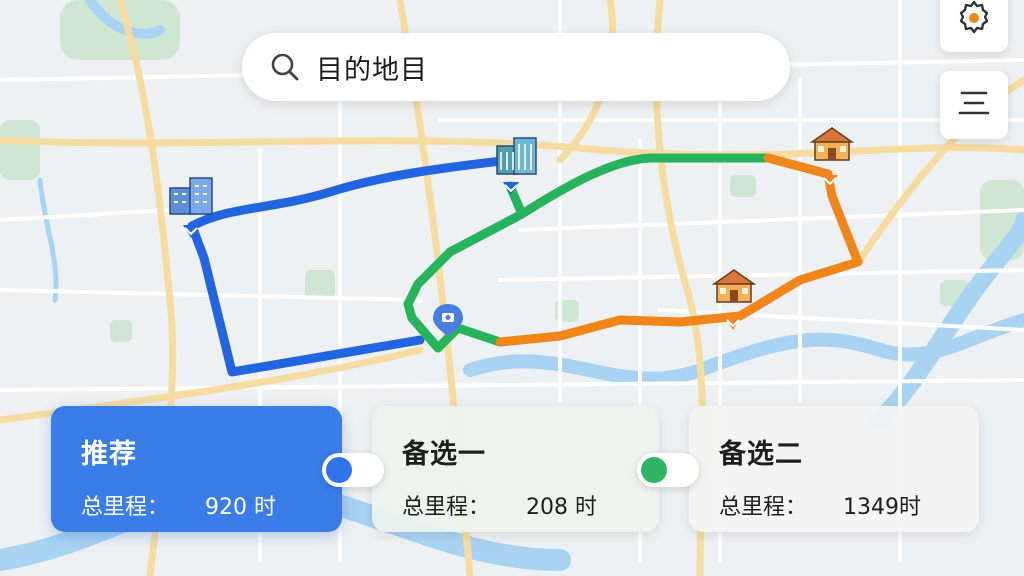  I want to click on distance-value: 1349时, so click(882, 507).